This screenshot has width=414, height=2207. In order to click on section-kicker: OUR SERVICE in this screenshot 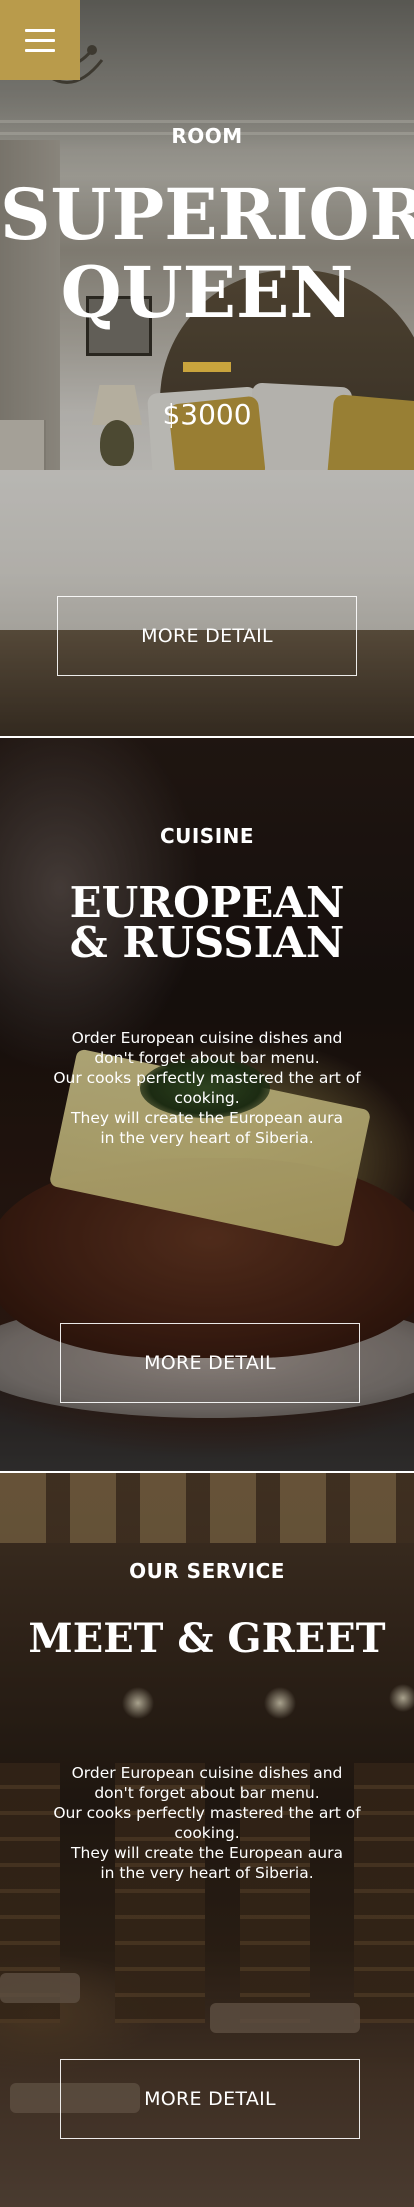, I will do `click(207, 1571)`.